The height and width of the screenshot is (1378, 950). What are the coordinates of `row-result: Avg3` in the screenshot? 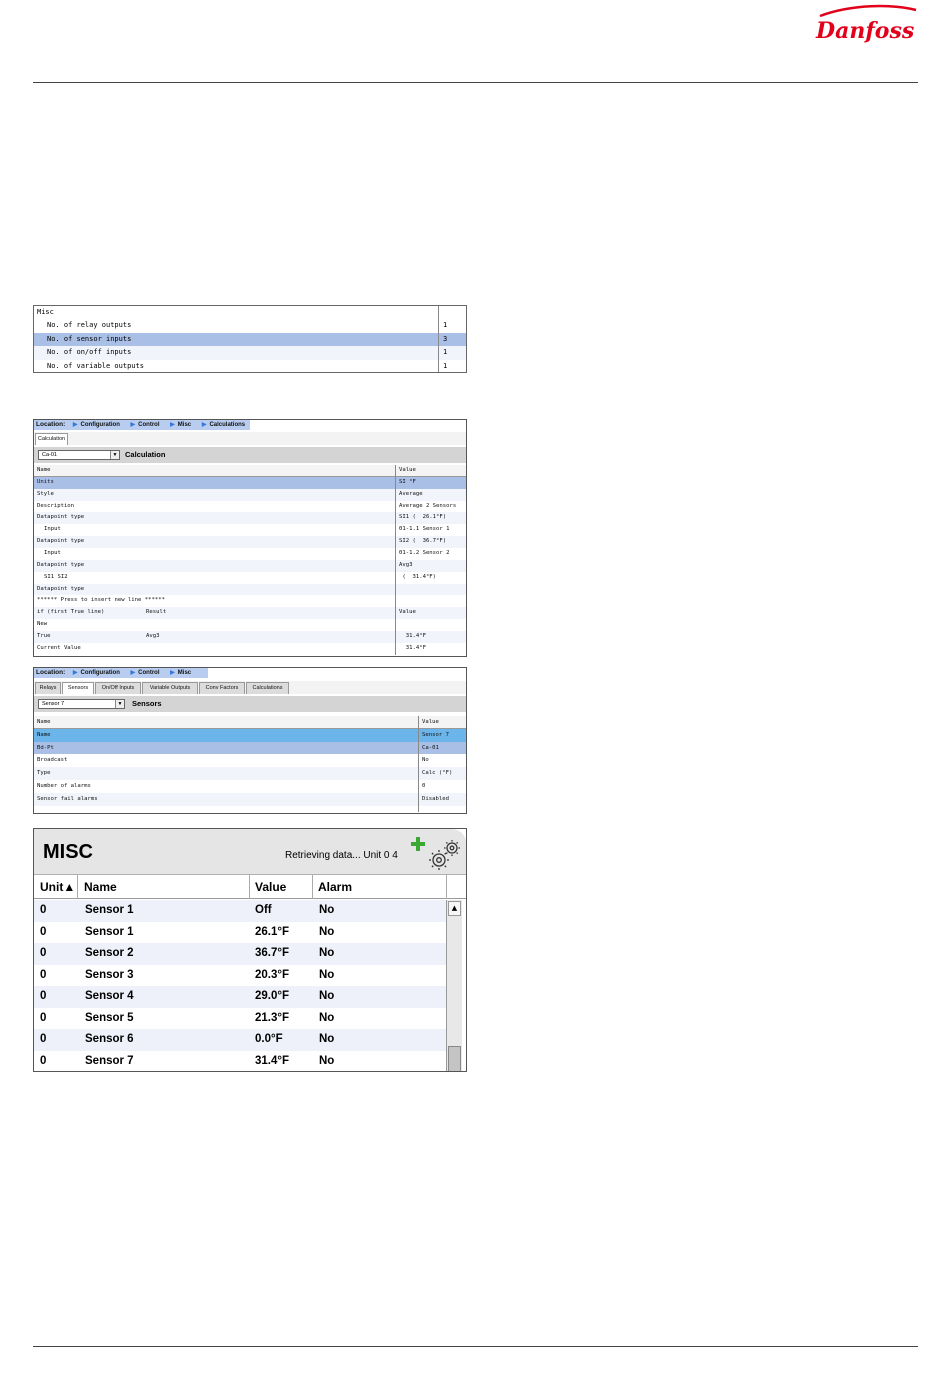 It's located at (153, 635).